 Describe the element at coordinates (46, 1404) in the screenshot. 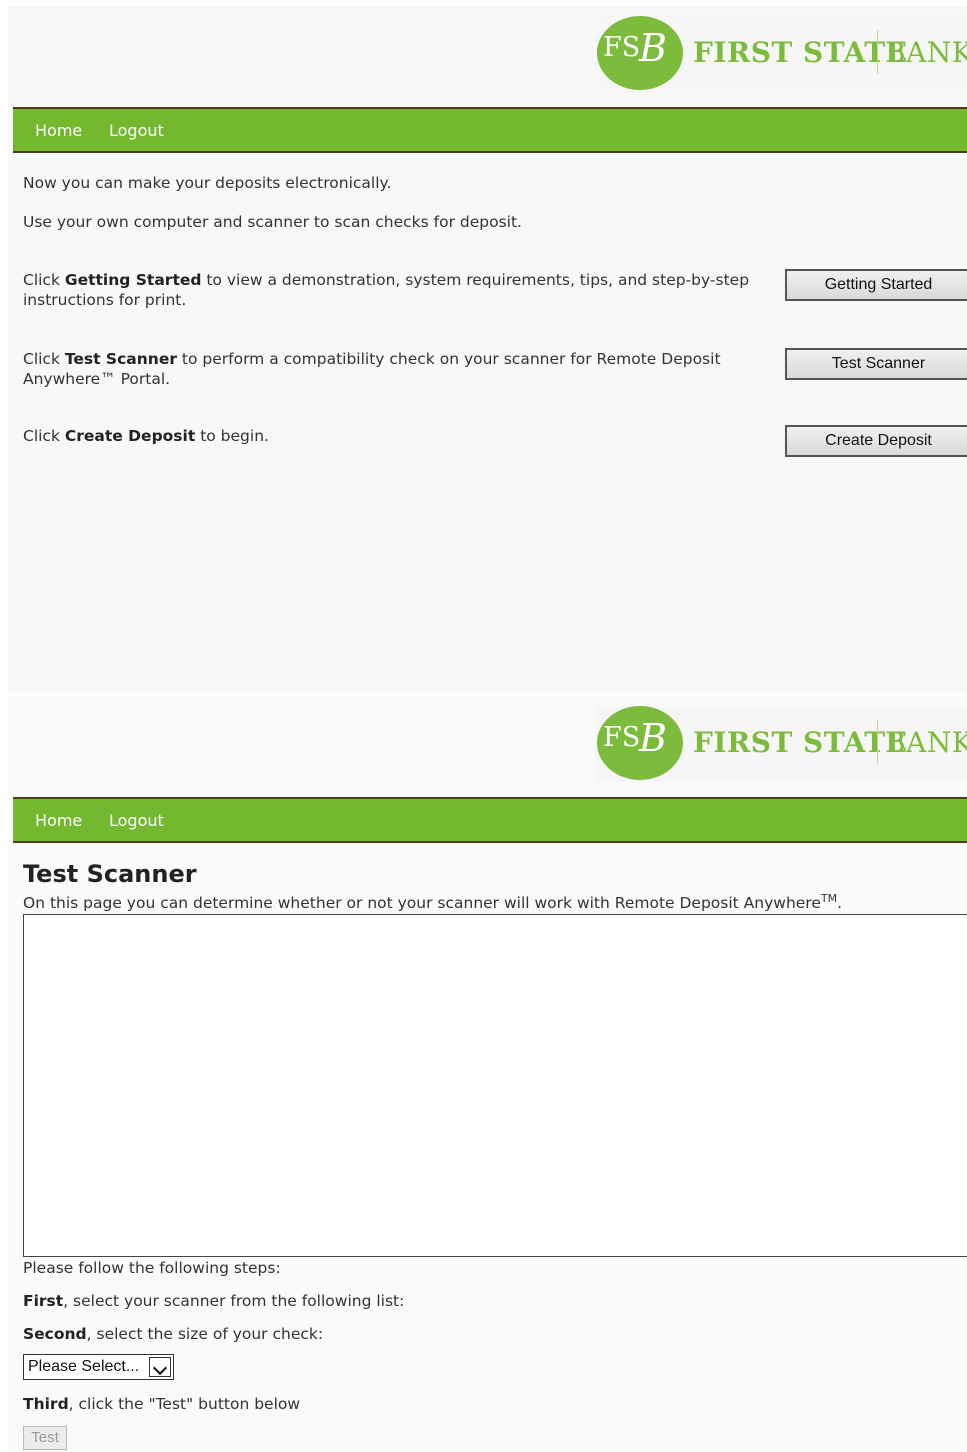

I see `step-third-label: Third` at that location.